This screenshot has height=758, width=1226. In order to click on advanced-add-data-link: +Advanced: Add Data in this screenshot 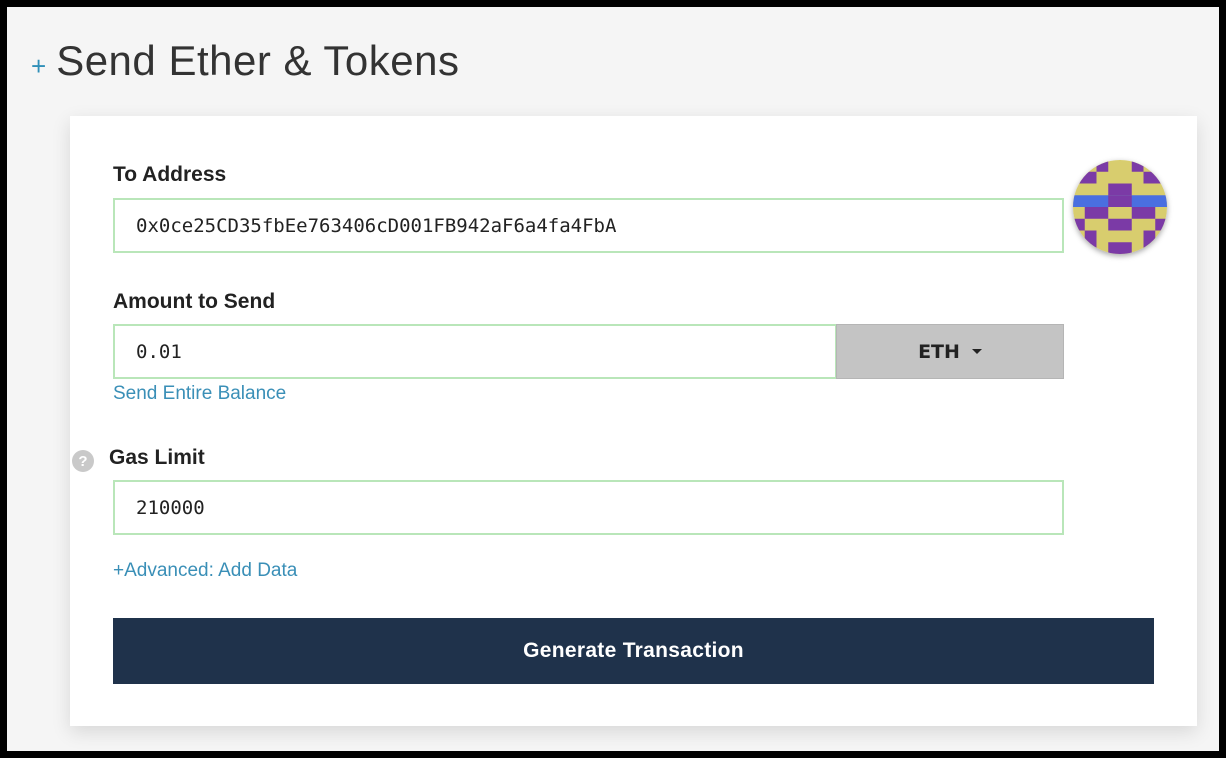, I will do `click(205, 571)`.